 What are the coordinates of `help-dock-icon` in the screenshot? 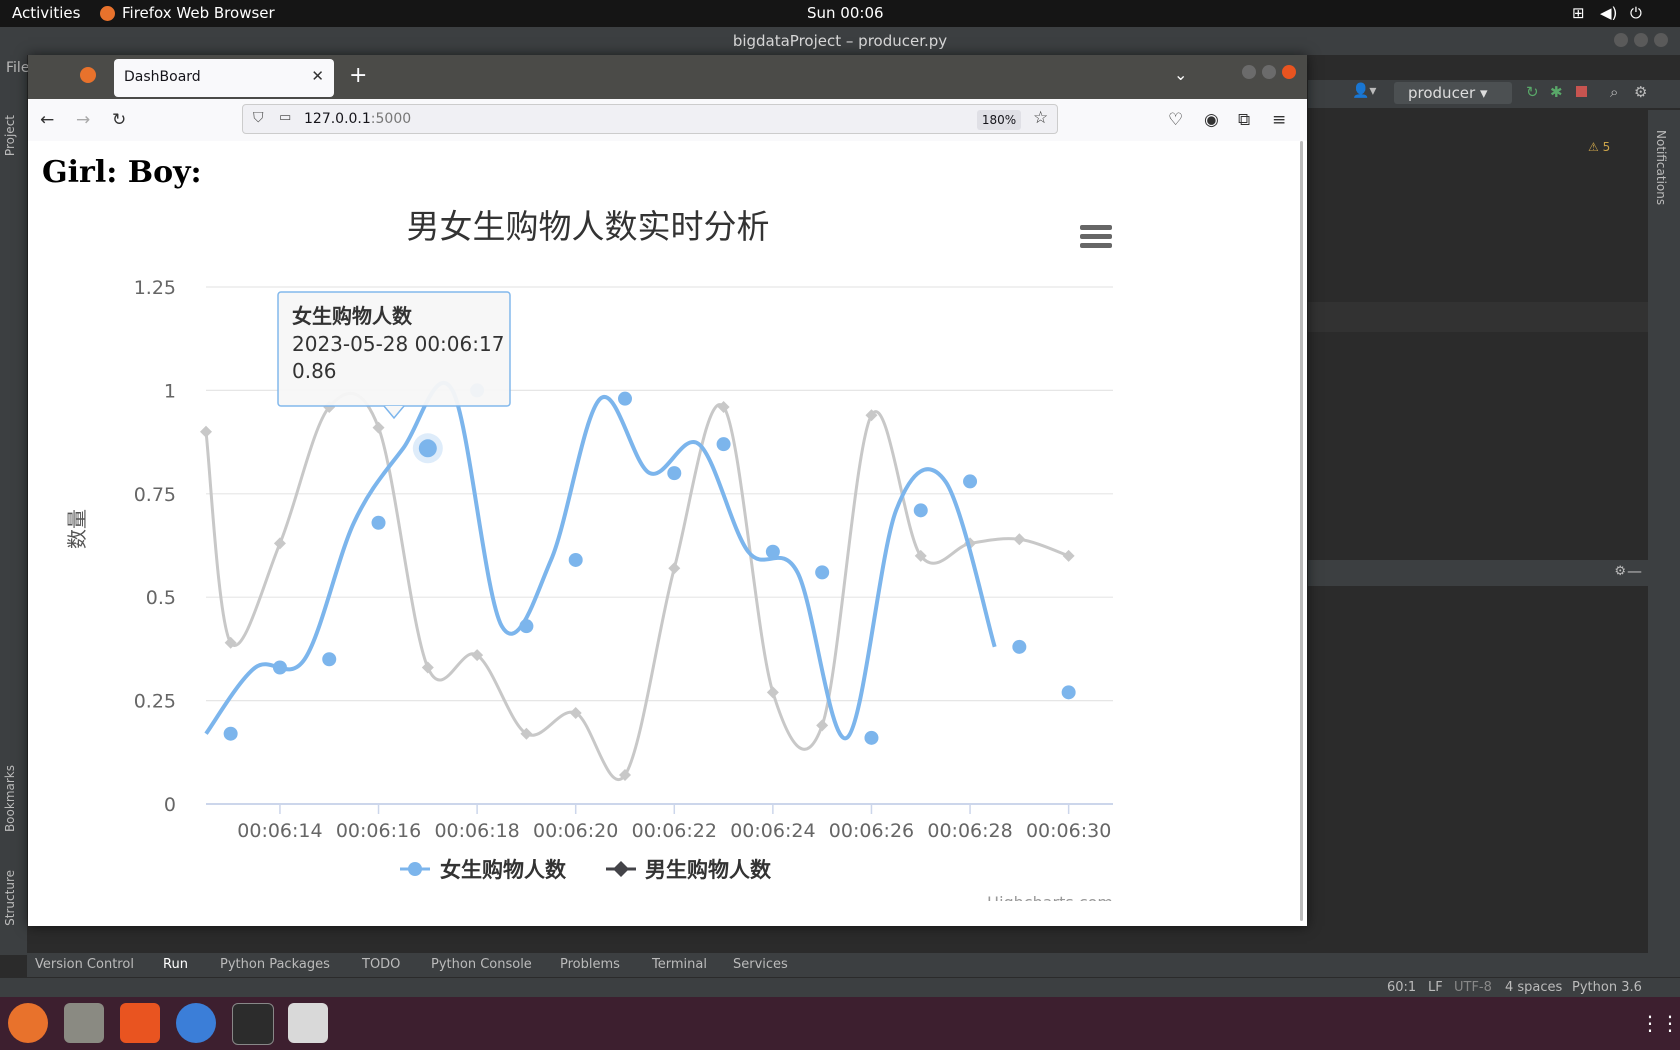 It's located at (196, 1023).